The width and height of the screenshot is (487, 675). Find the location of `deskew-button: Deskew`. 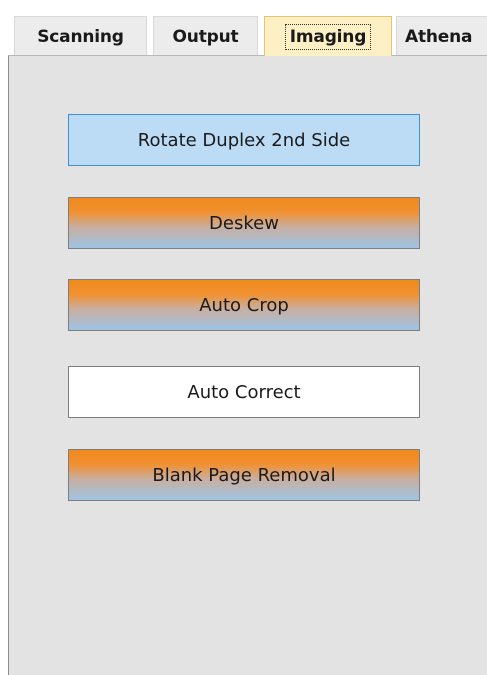

deskew-button: Deskew is located at coordinates (244, 223).